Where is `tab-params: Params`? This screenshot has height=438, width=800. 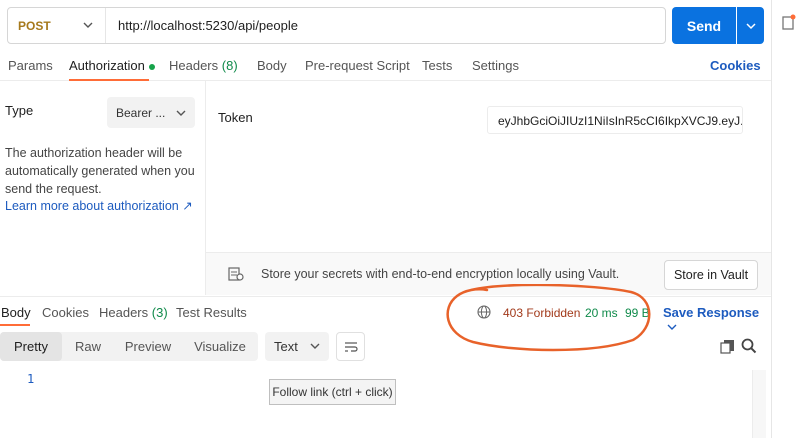 tab-params: Params is located at coordinates (30, 65).